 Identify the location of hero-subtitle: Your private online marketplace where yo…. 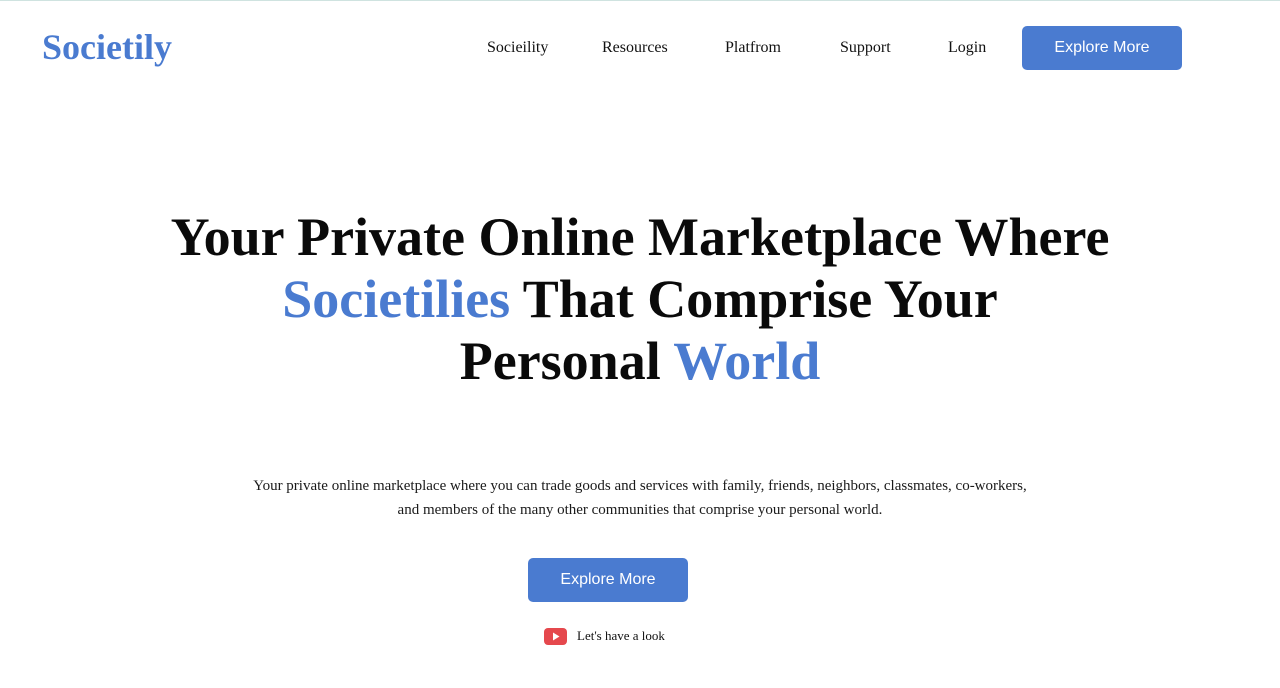
(640, 498).